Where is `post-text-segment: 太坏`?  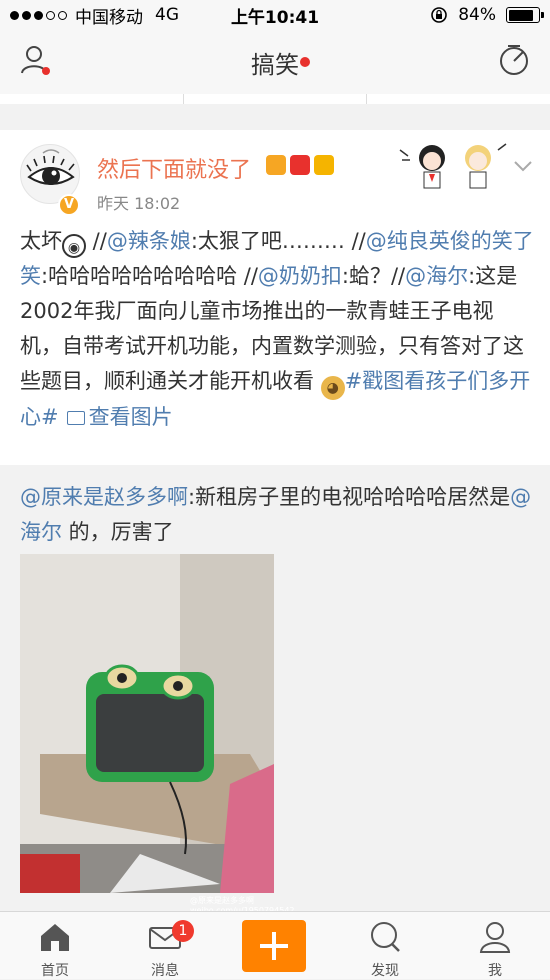 post-text-segment: 太坏 is located at coordinates (41, 241).